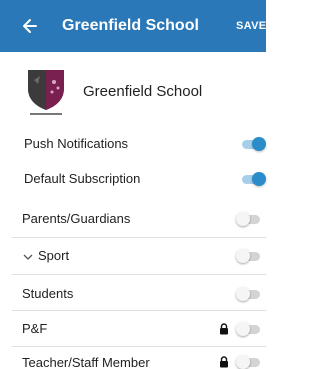  I want to click on group-label: Parents/Guardians, so click(76, 218).